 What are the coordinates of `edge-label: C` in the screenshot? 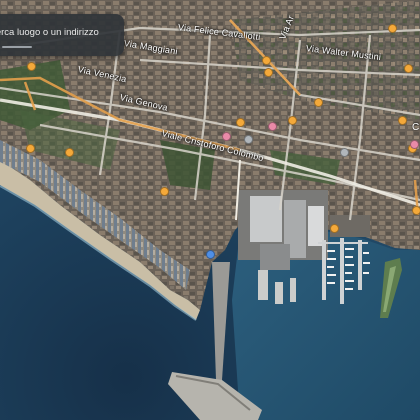 It's located at (416, 127).